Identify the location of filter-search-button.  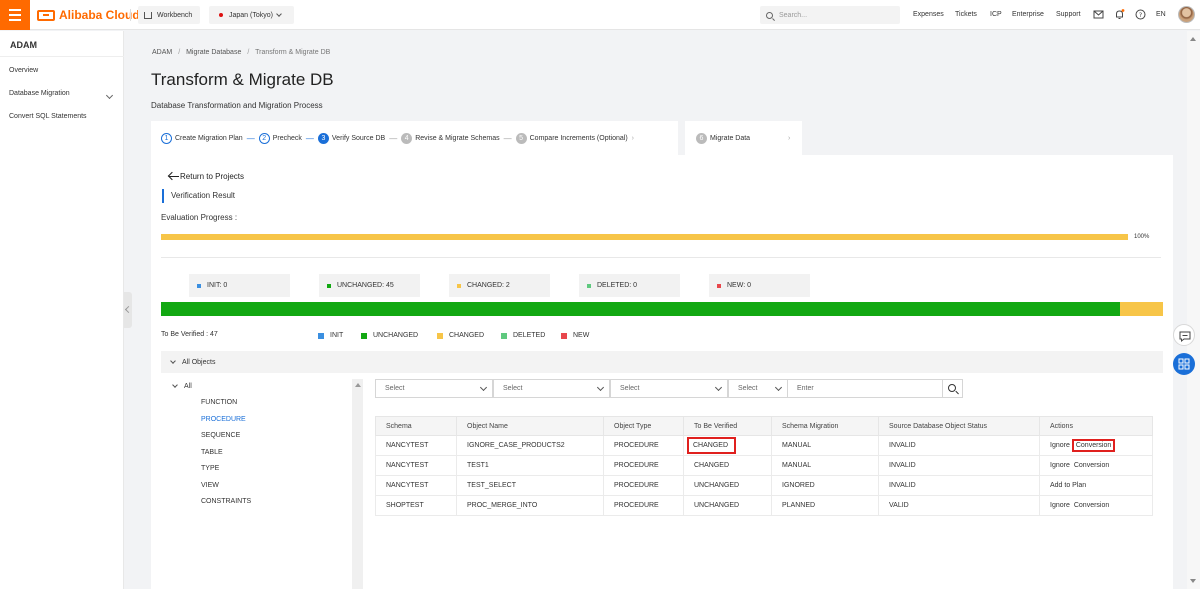
(952, 388).